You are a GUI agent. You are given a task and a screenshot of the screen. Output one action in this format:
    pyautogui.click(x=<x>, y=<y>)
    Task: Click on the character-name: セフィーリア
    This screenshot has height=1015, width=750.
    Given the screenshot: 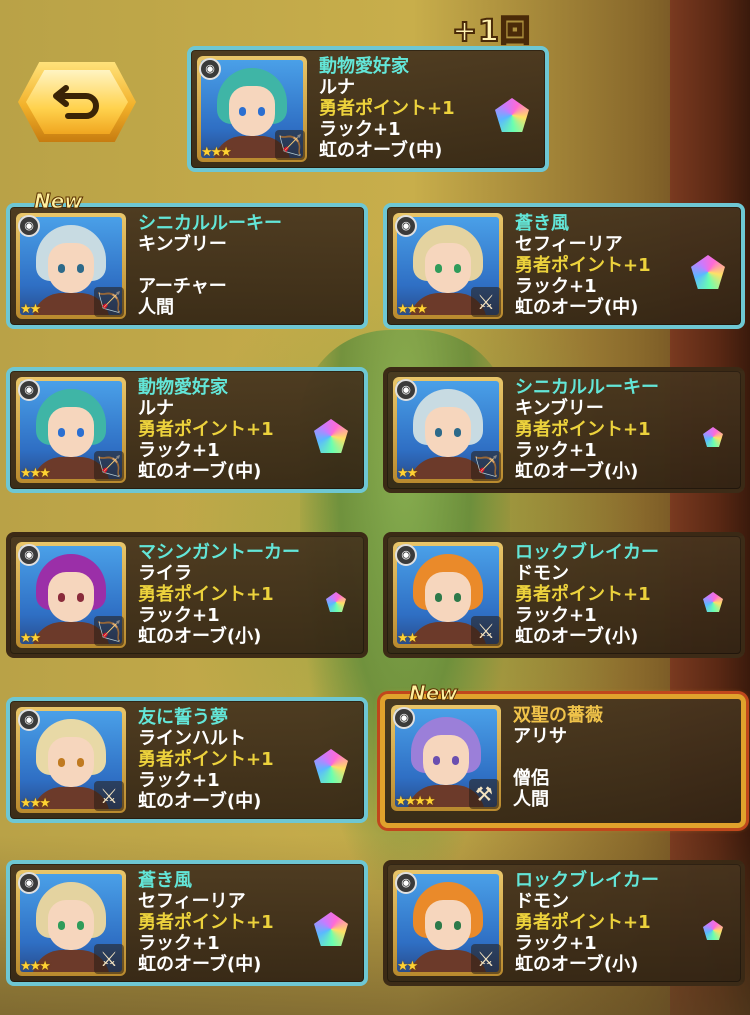 What is the action you would take?
    pyautogui.click(x=569, y=244)
    